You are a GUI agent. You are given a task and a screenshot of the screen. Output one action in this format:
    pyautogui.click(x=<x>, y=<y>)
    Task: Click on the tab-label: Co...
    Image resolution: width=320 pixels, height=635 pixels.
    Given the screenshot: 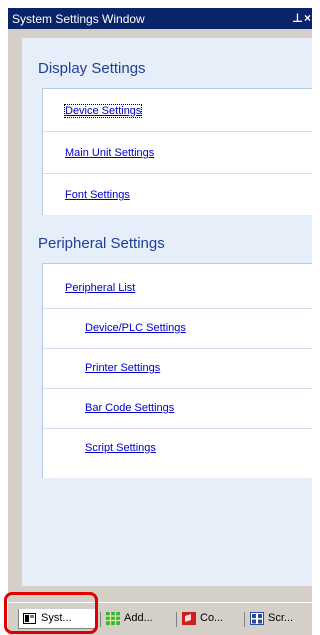 What is the action you would take?
    pyautogui.click(x=212, y=618)
    